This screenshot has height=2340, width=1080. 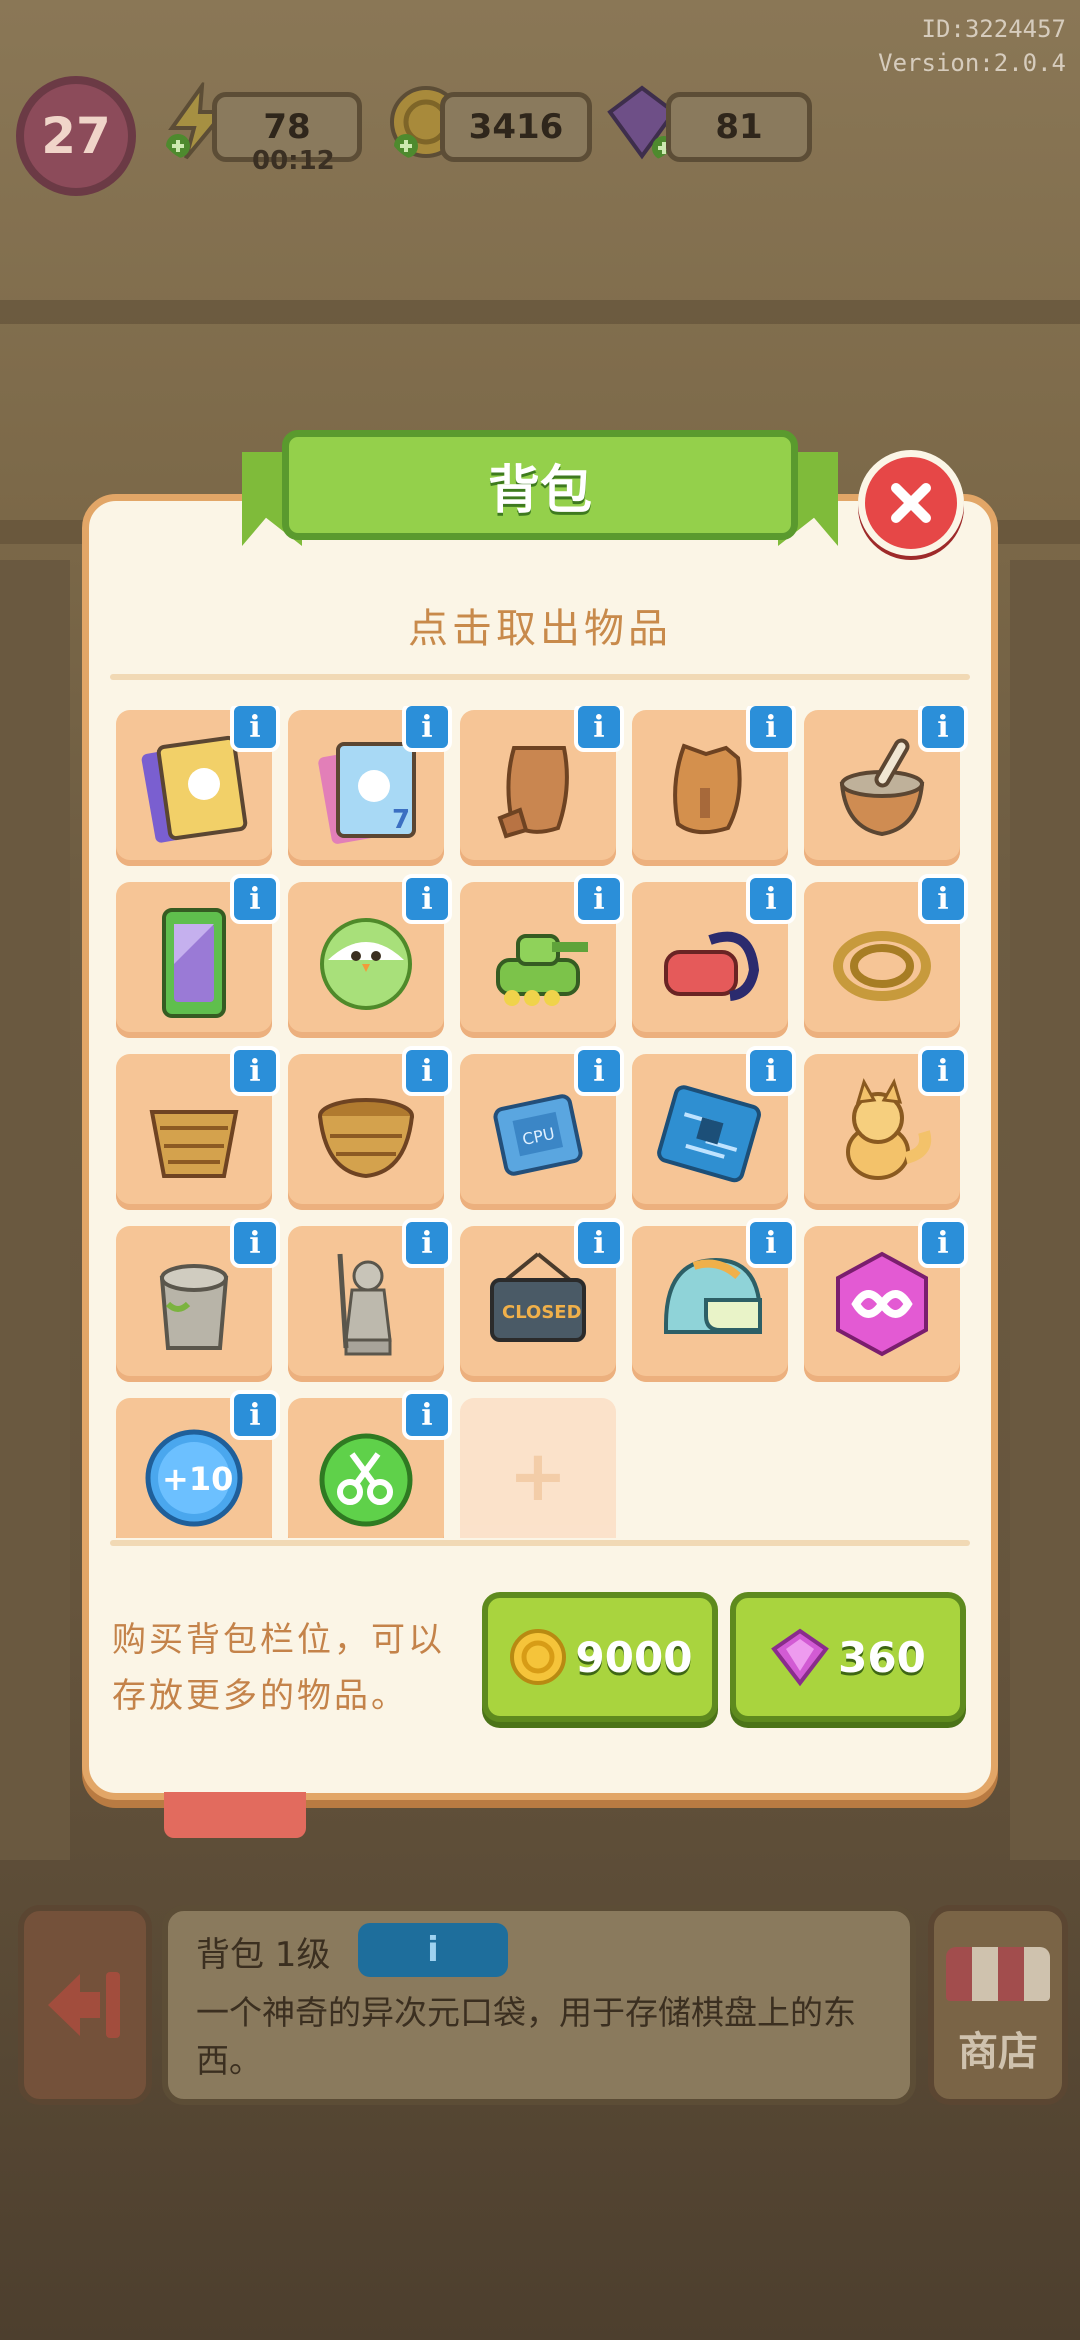 What do you see at coordinates (542, 1312) in the screenshot?
I see `svg-text: CLOSED` at bounding box center [542, 1312].